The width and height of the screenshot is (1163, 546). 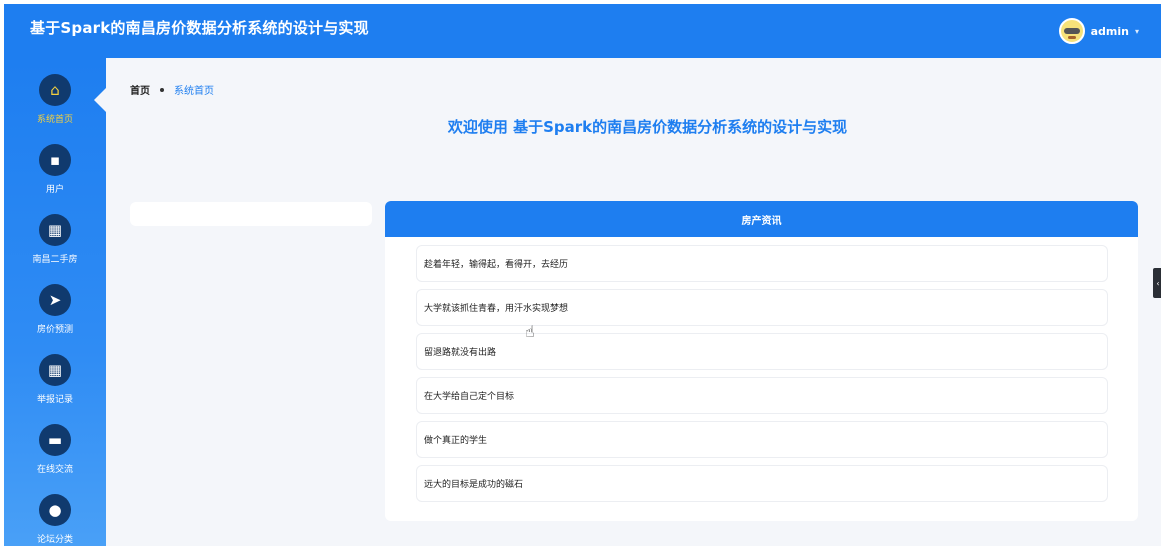 What do you see at coordinates (762, 307) in the screenshot?
I see `news-item: 大学就该抓住青春，用汗水实现梦想` at bounding box center [762, 307].